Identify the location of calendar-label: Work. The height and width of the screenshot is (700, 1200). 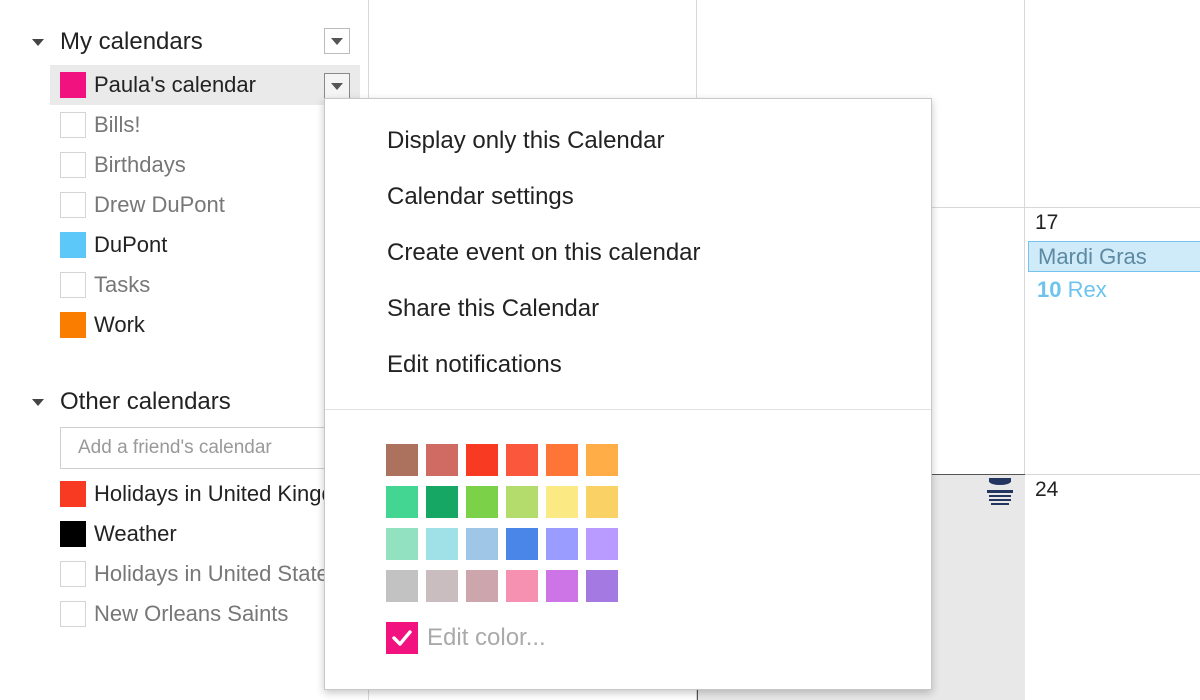
(119, 324).